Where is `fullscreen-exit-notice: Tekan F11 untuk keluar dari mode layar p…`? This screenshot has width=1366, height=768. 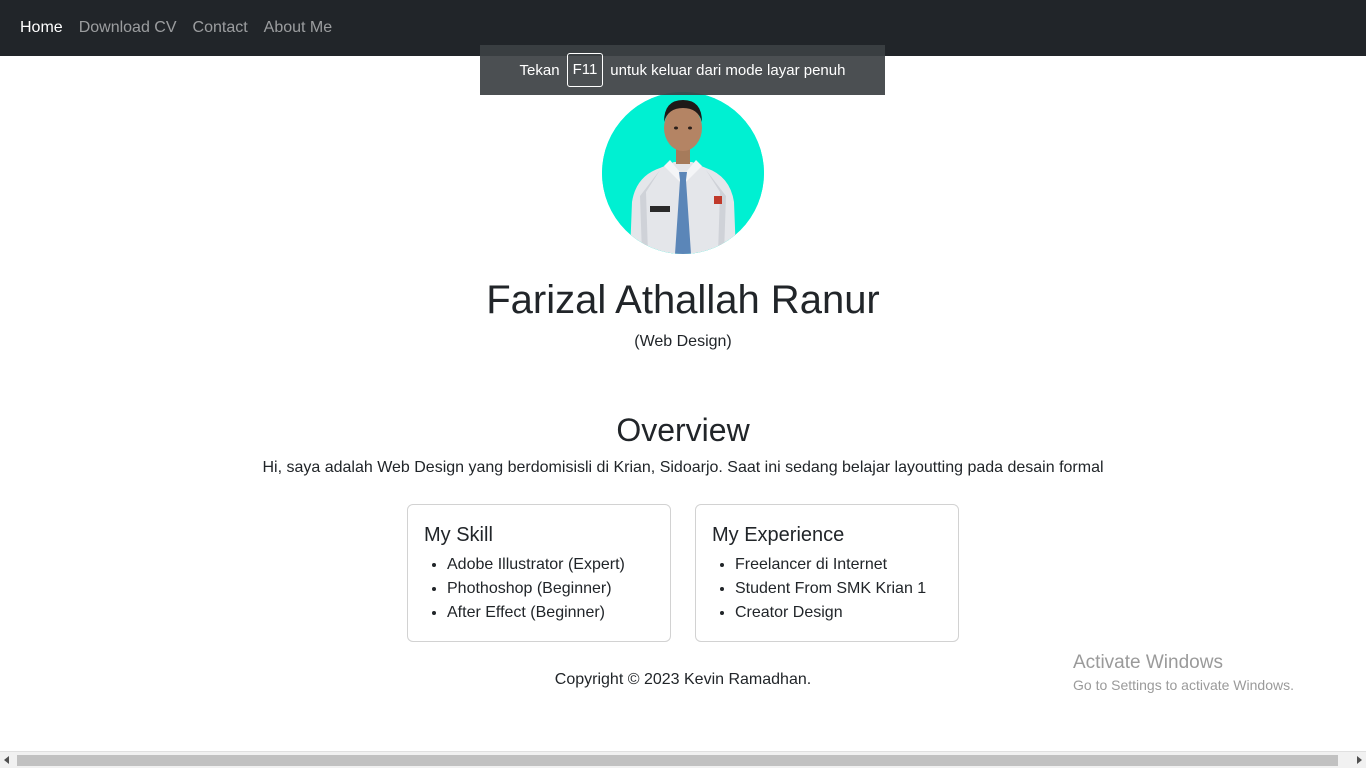 fullscreen-exit-notice: Tekan F11 untuk keluar dari mode layar p… is located at coordinates (682, 70).